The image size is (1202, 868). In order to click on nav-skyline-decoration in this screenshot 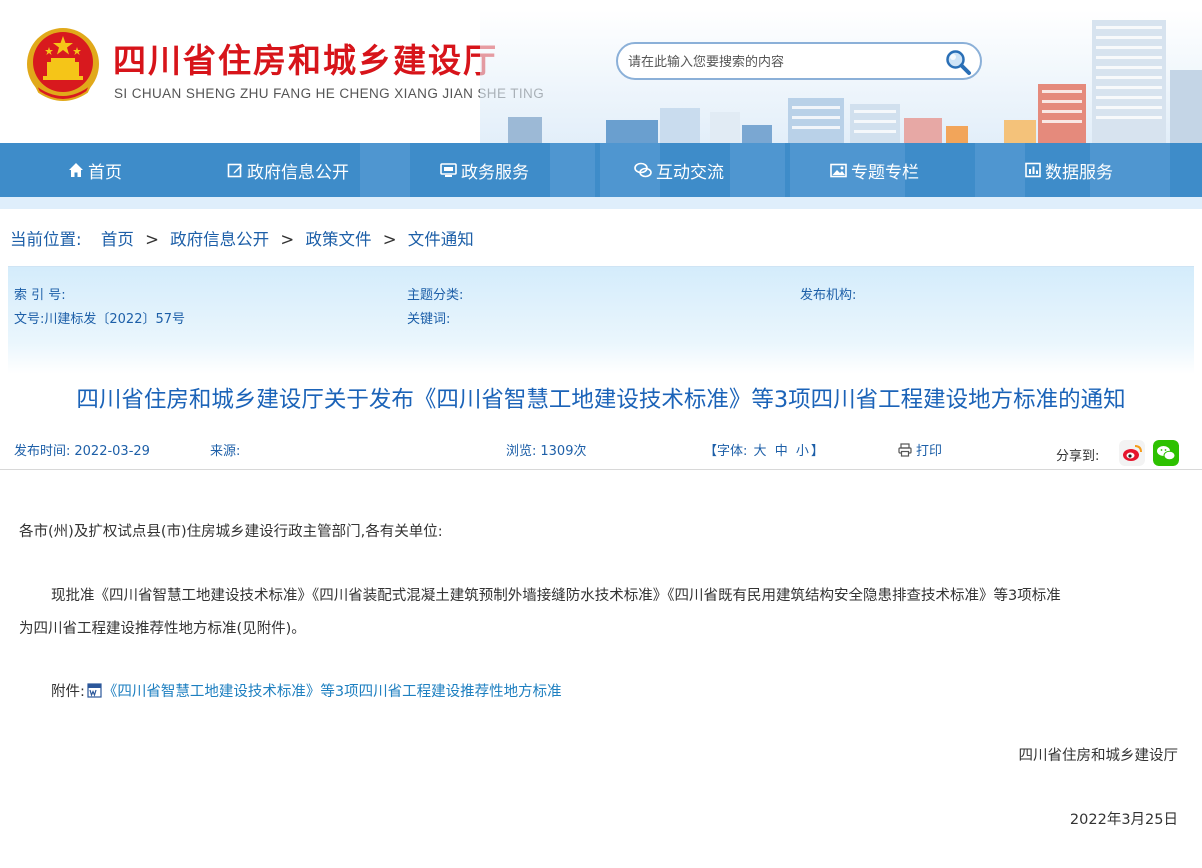, I will do `click(765, 170)`.